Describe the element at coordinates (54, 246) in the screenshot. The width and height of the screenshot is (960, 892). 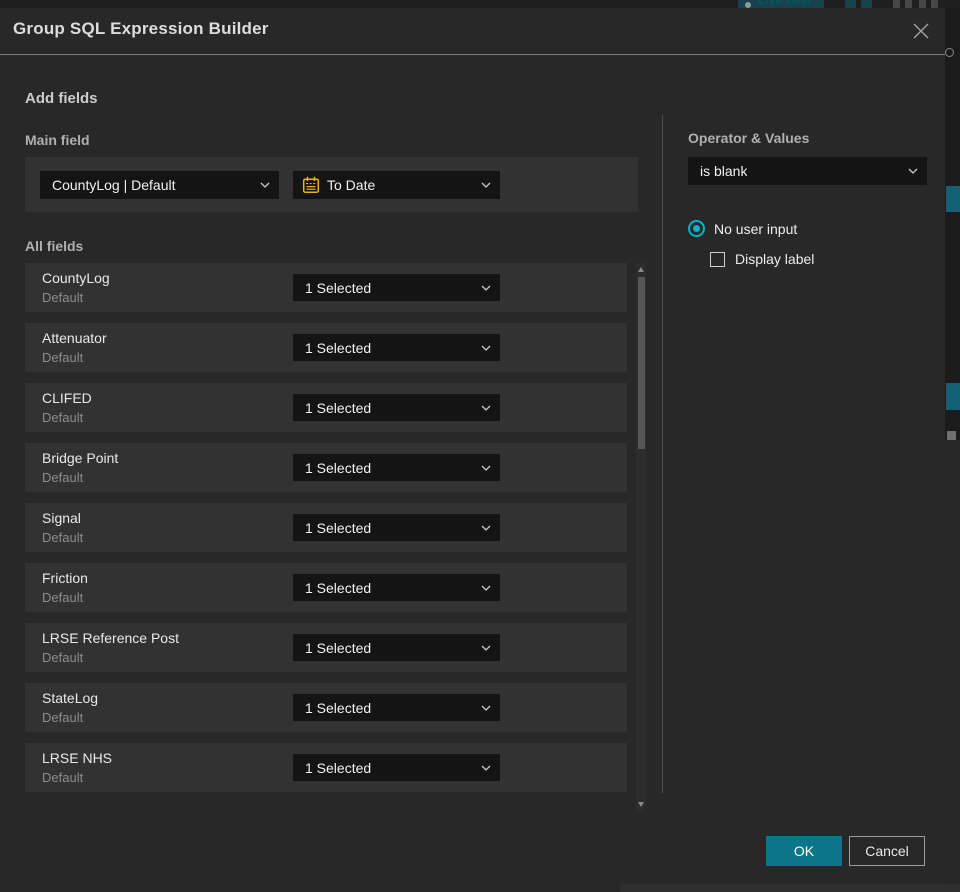
I see `all-fields-heading: All fields` at that location.